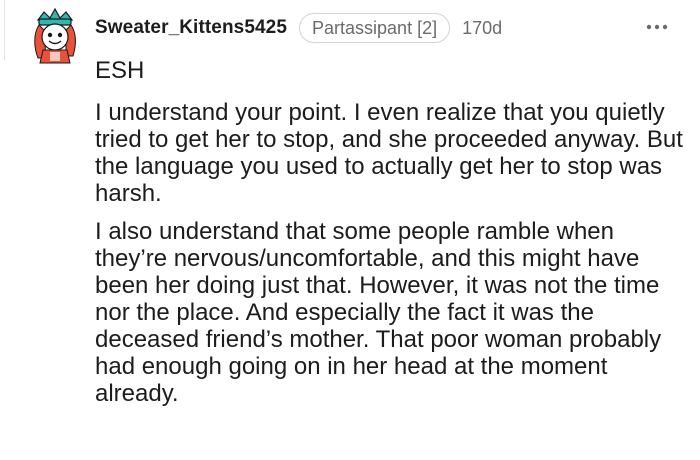 The height and width of the screenshot is (460, 700). What do you see at coordinates (375, 28) in the screenshot?
I see `user-flair-badge: Partassipant [2]` at bounding box center [375, 28].